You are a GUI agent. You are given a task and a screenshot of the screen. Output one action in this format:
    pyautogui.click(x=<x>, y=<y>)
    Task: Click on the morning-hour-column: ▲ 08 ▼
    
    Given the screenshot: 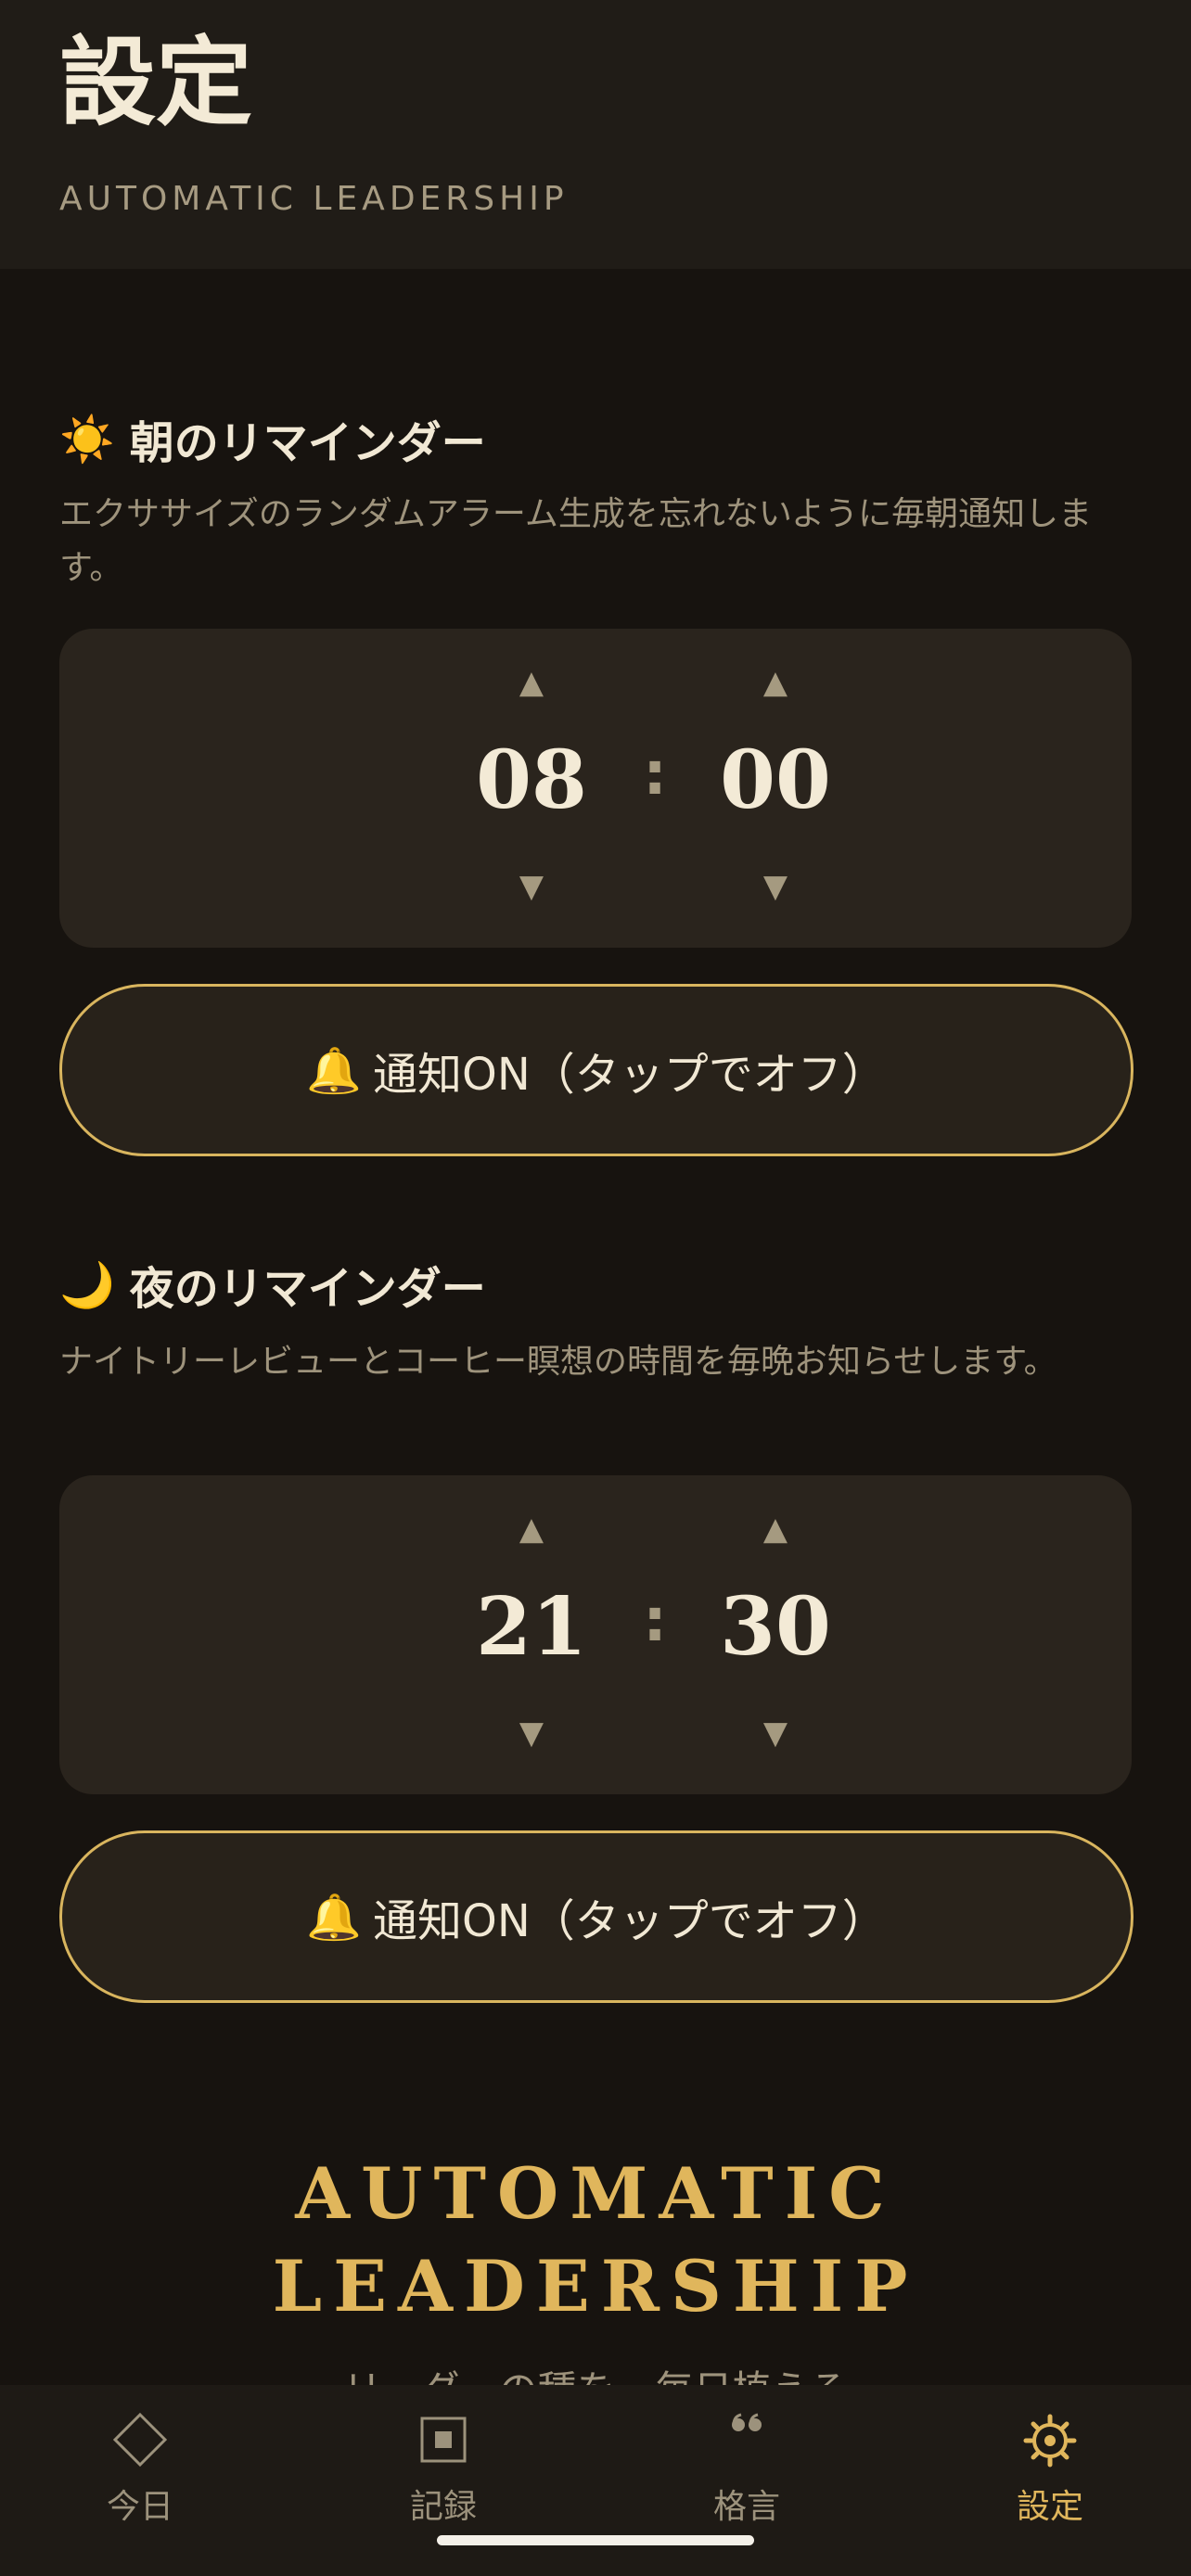 What is the action you would take?
    pyautogui.click(x=532, y=789)
    